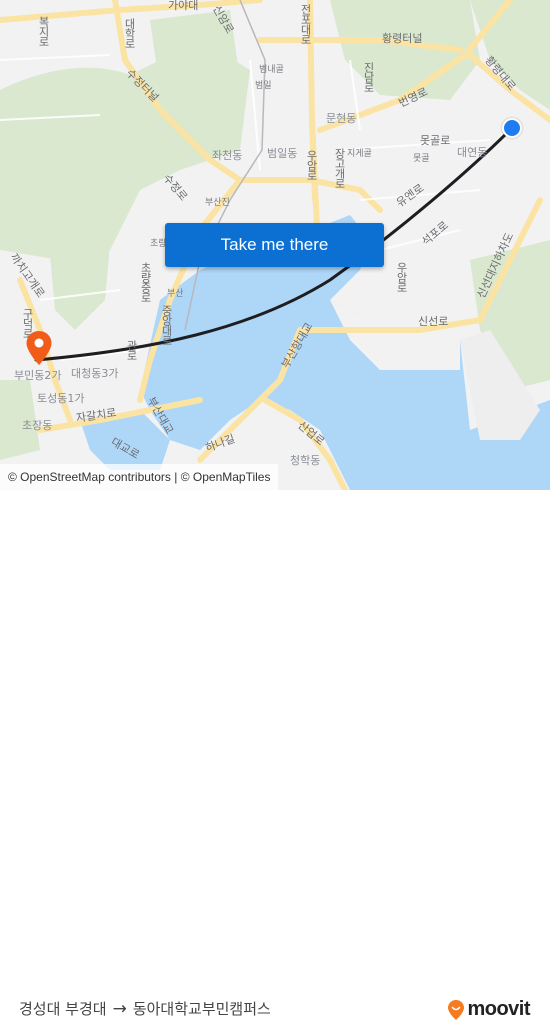 The image size is (550, 1021). I want to click on route-summary: 경성대 부경대 → 동아대학교부민캠퍼스, so click(145, 1008).